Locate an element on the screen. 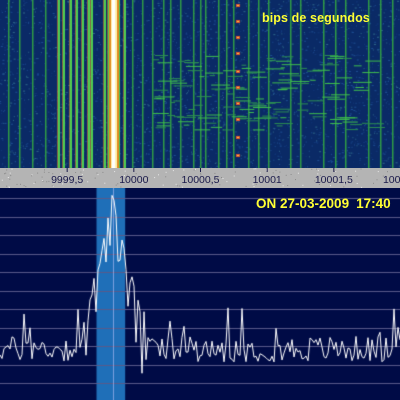  time-value: 17:40 is located at coordinates (373, 203).